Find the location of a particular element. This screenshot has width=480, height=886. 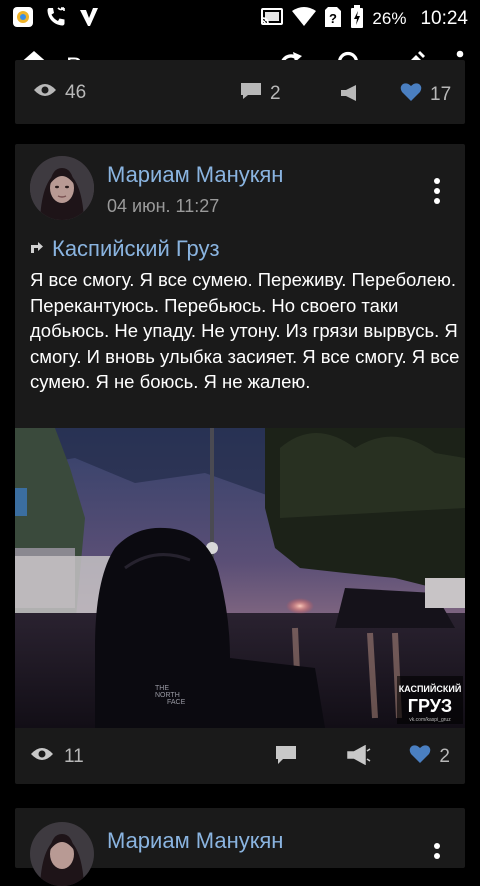

missed-call-icon is located at coordinates (56, 19).